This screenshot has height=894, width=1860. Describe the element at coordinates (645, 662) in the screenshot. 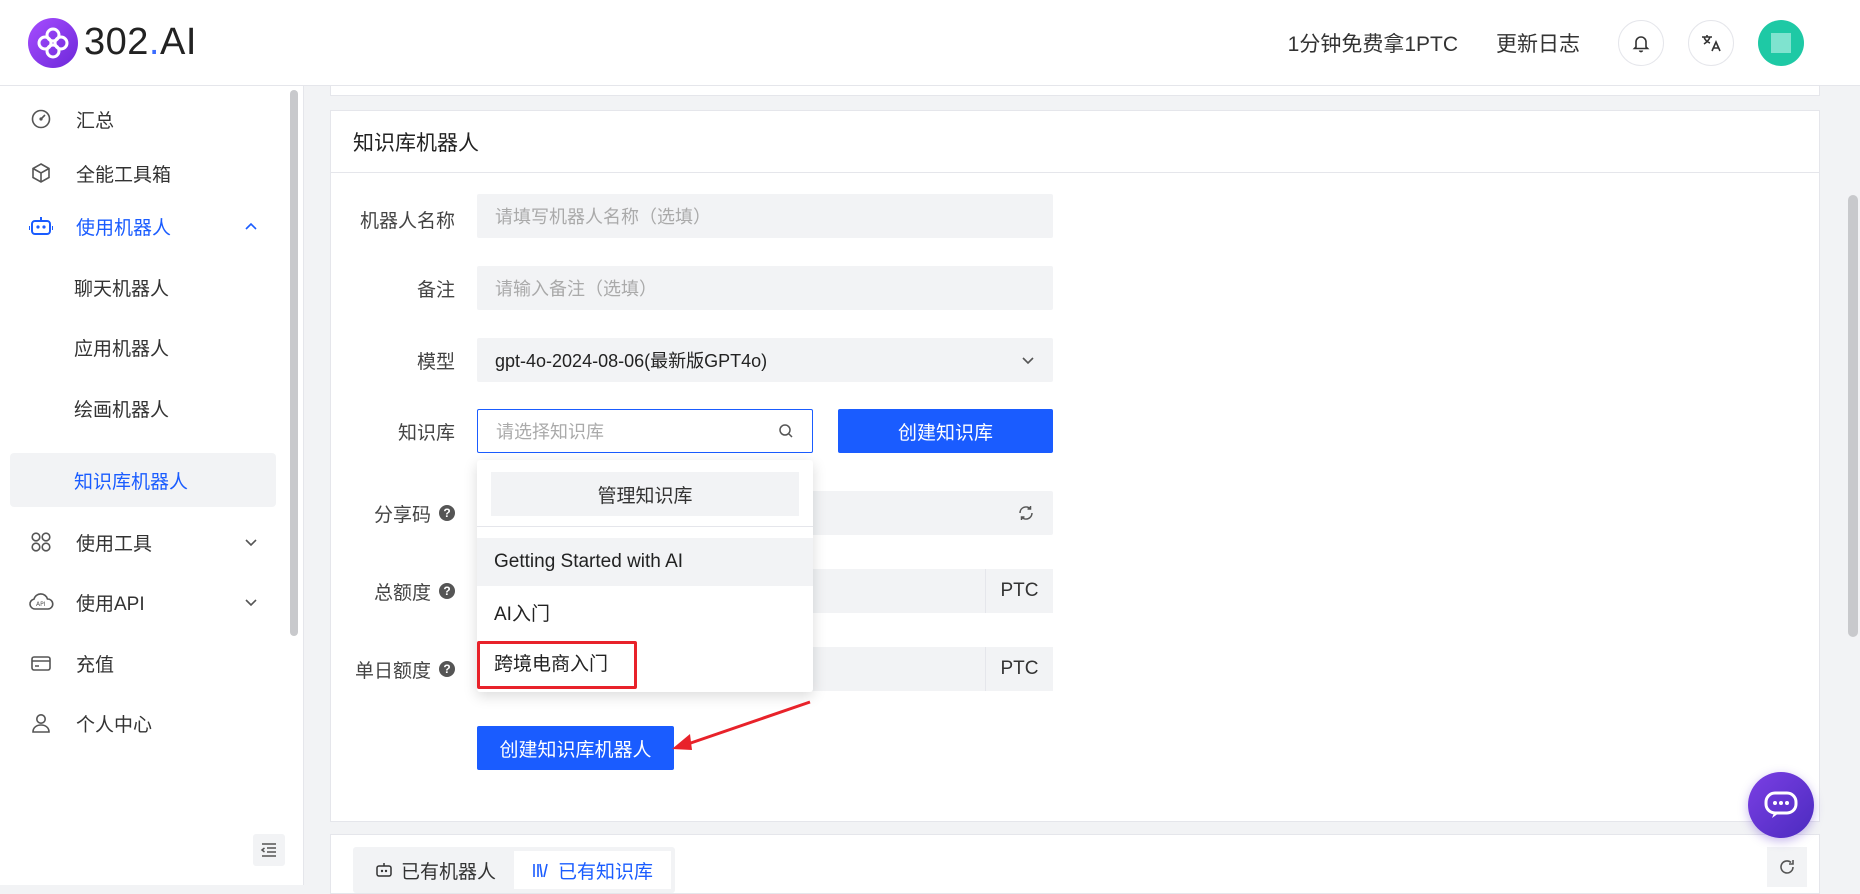

I see `kb-option: 跨境电商入门` at that location.